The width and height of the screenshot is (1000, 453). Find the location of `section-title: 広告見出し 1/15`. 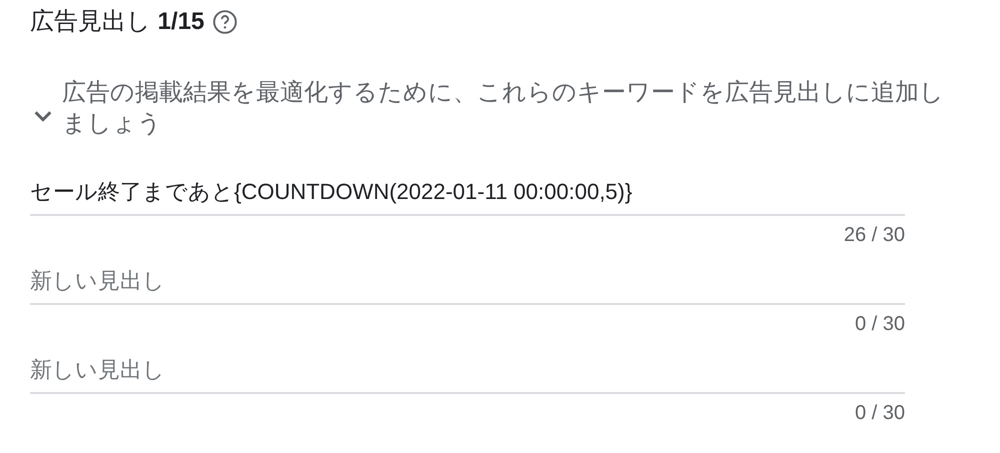

section-title: 広告見出し 1/15 is located at coordinates (117, 22).